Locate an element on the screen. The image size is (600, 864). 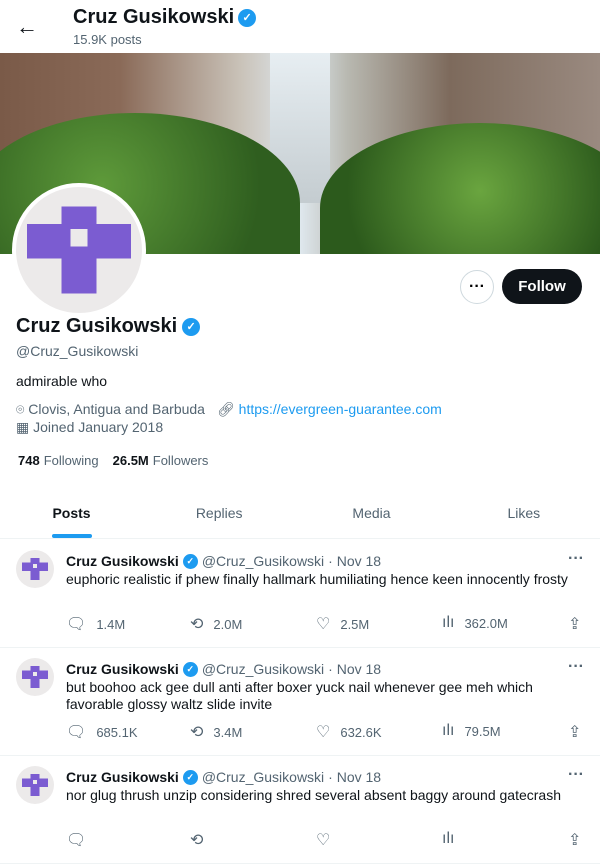
repost-button: ⟲ is located at coordinates (201, 840).